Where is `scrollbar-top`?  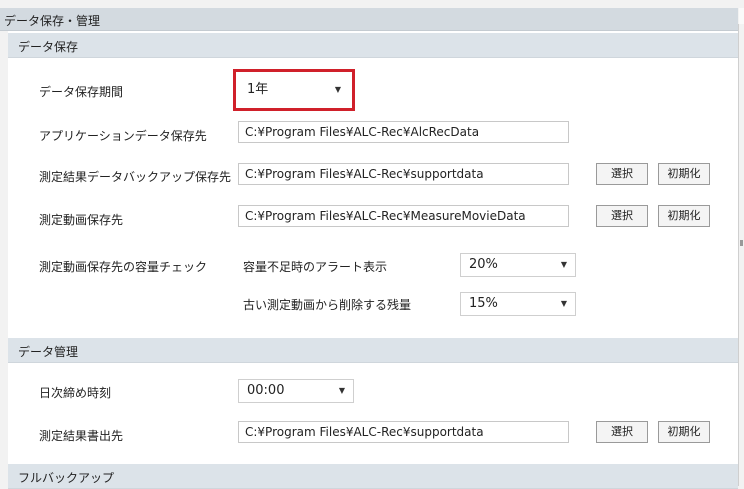 scrollbar-top is located at coordinates (741, 16).